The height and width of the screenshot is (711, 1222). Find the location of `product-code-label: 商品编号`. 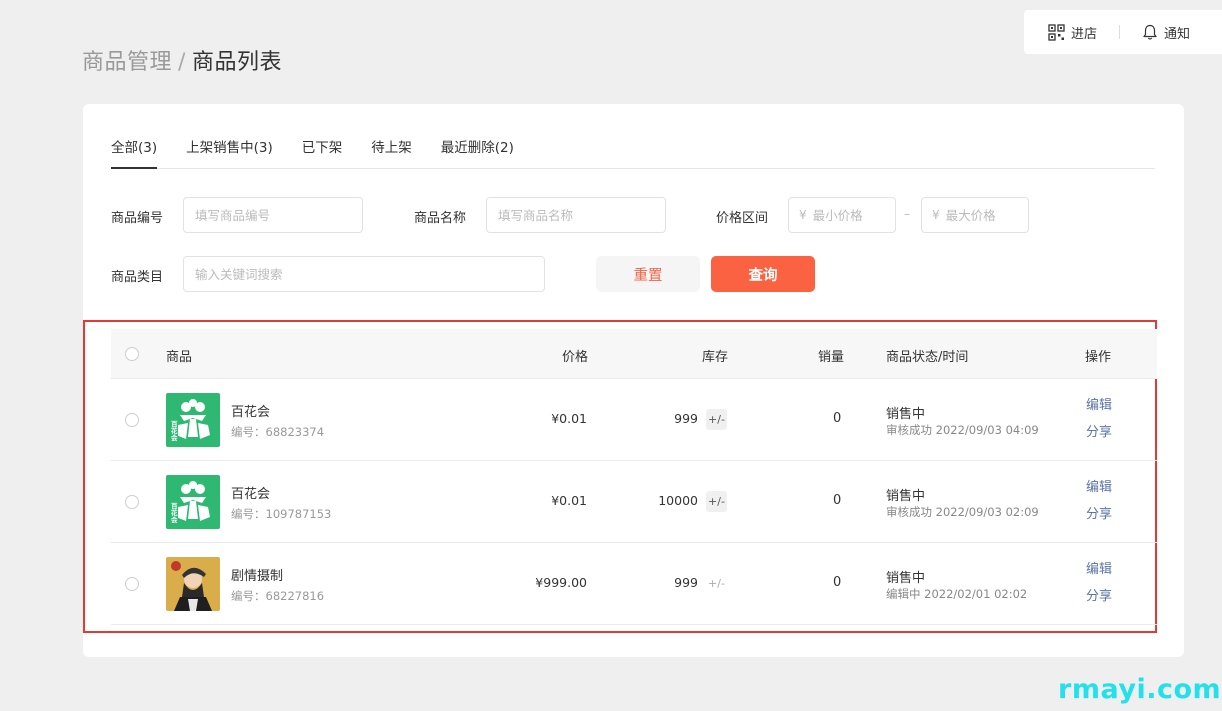

product-code-label: 商品编号 is located at coordinates (137, 218).